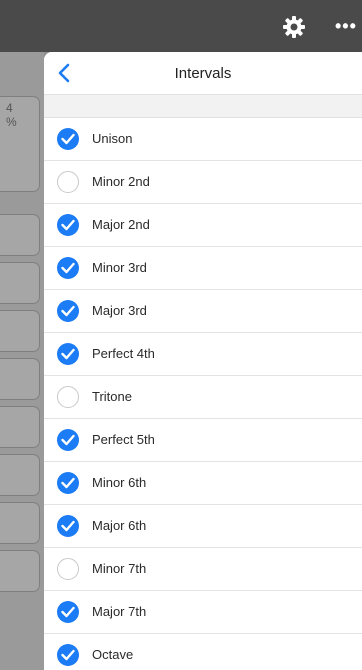  Describe the element at coordinates (119, 568) in the screenshot. I see `interval-label: Minor 7th` at that location.